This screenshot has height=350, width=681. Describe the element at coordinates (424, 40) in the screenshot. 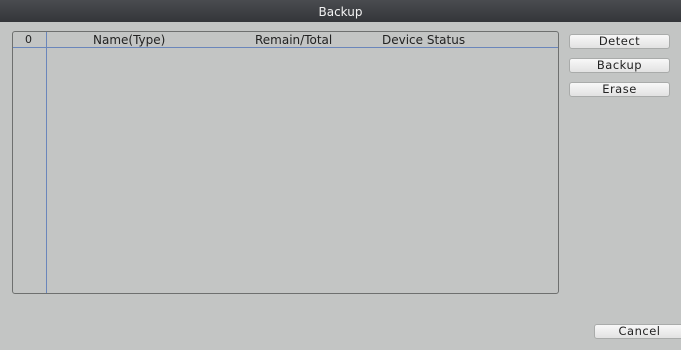

I see `column-header-device-status: Device Status` at that location.